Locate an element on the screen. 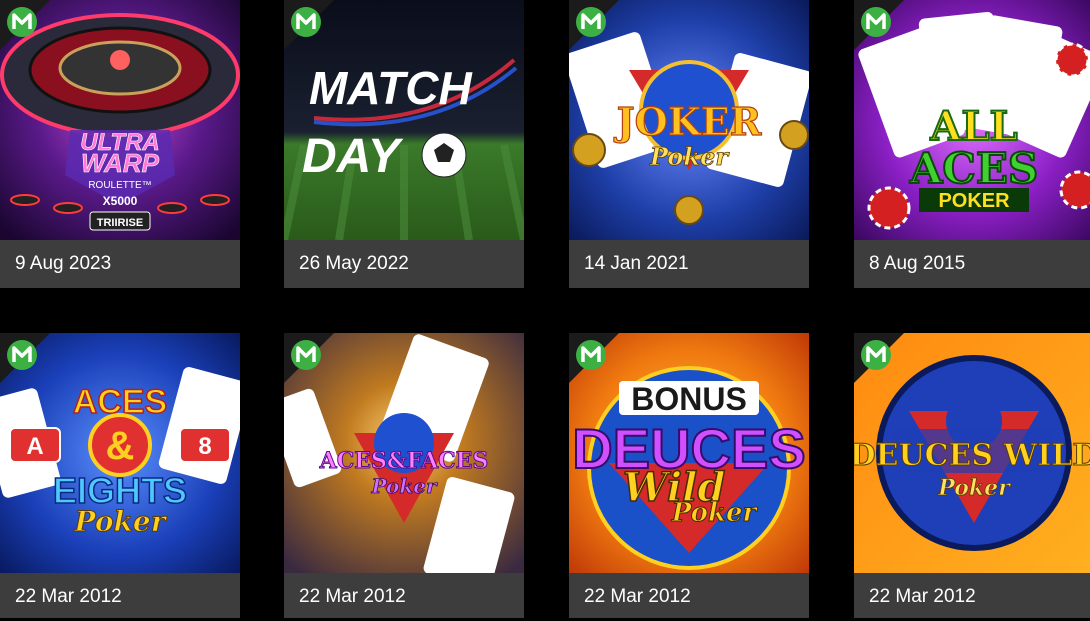 This screenshot has width=1090, height=621. release-date: 26 May 2022 is located at coordinates (404, 264).